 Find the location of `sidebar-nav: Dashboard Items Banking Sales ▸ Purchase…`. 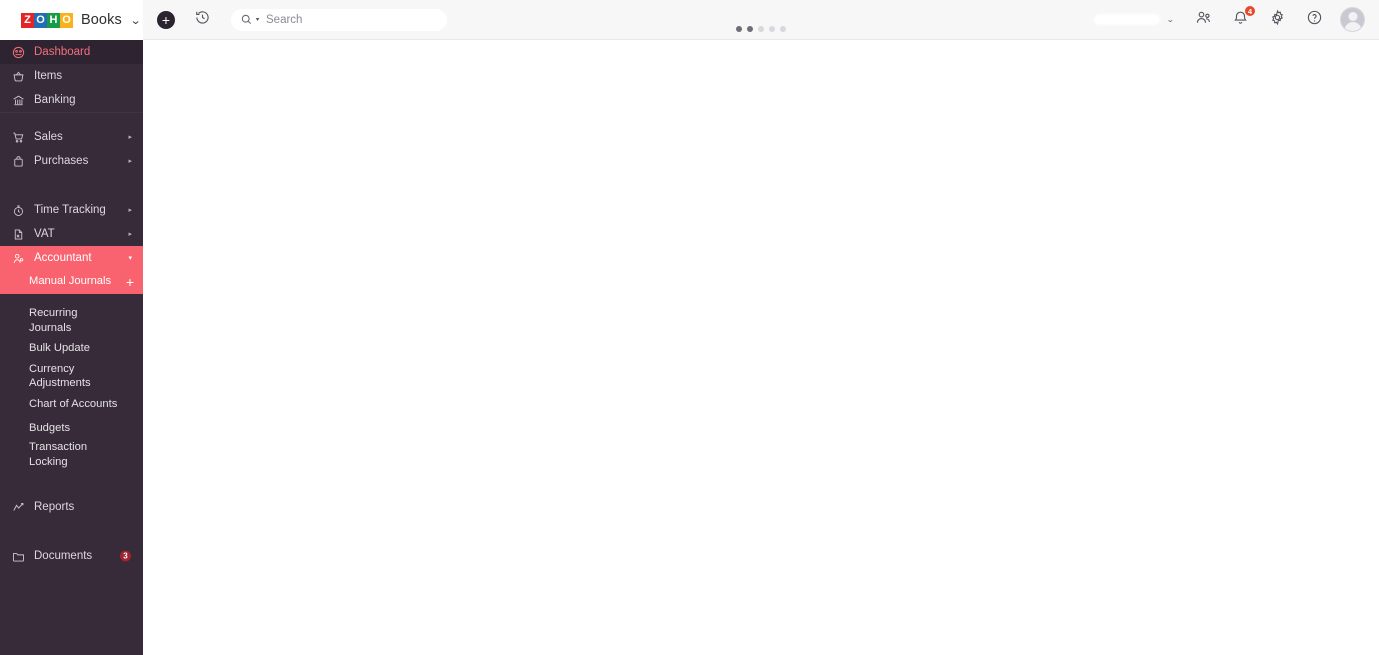

sidebar-nav: Dashboard Items Banking Sales ▸ Purchase… is located at coordinates (71, 347).